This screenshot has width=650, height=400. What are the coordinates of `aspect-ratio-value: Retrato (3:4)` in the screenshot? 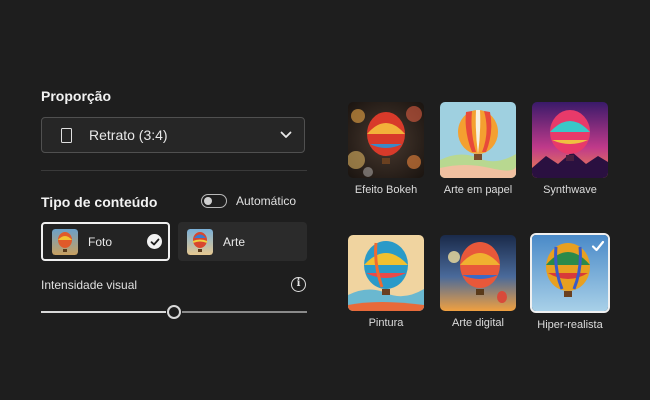 It's located at (128, 135).